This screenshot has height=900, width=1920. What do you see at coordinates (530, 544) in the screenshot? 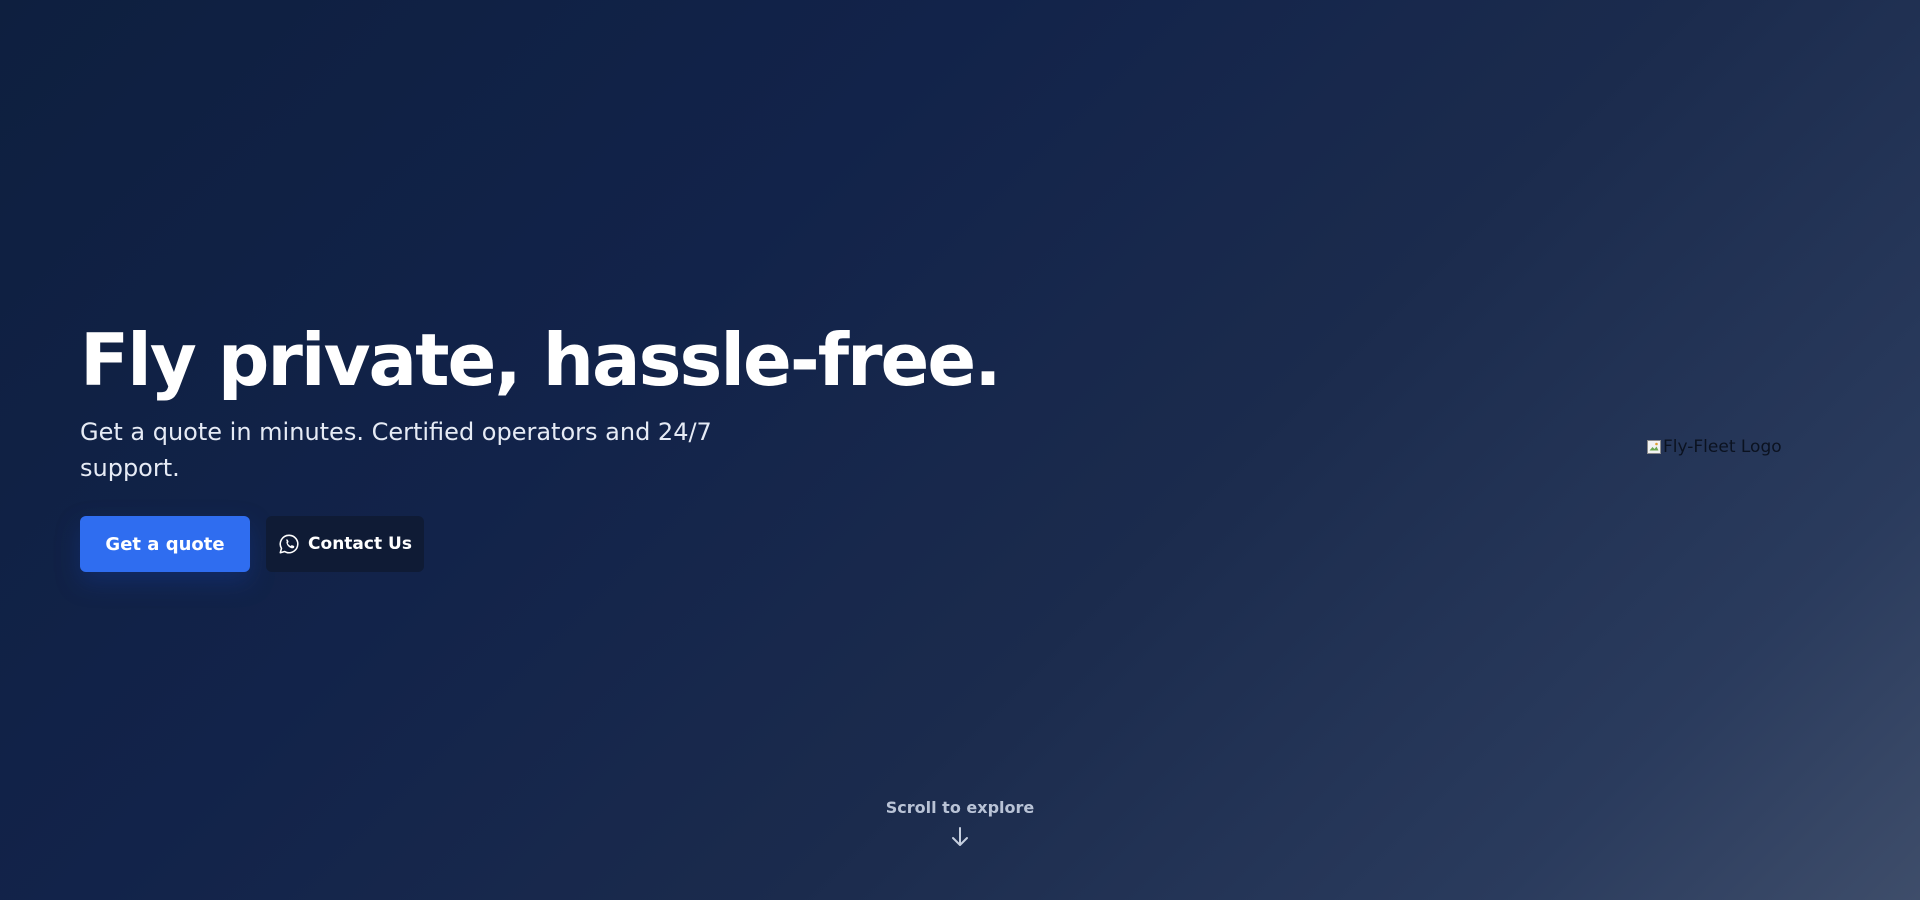
I see `cta-row: Get a quote Contact Us` at bounding box center [530, 544].